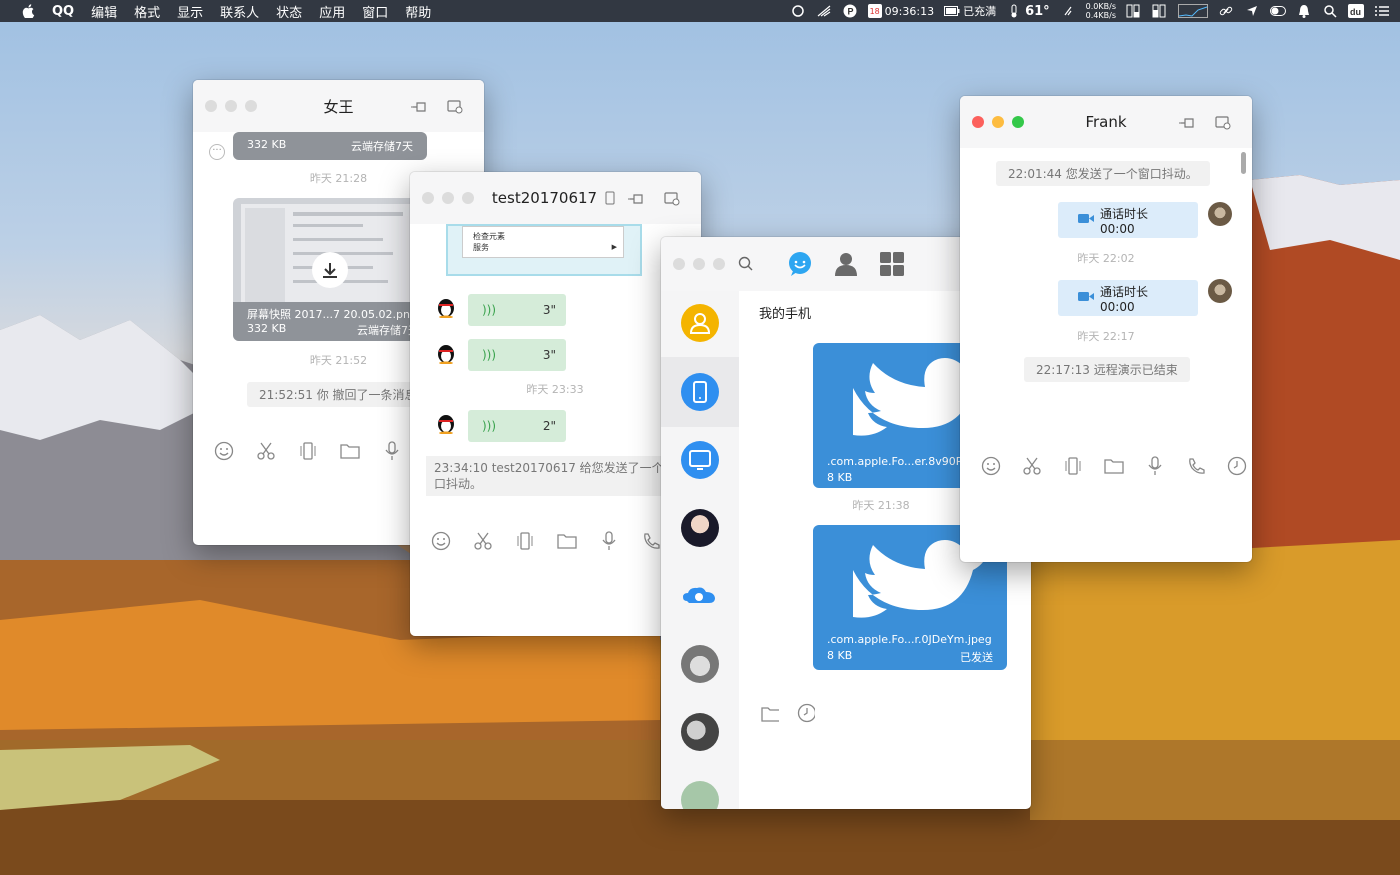 Image resolution: width=1400 pixels, height=875 pixels. What do you see at coordinates (555, 198) in the screenshot?
I see `window-titlebar: test20170617` at bounding box center [555, 198].